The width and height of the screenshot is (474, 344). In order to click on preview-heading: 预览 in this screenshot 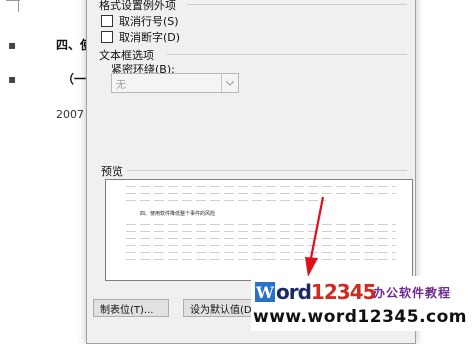, I will do `click(112, 171)`.